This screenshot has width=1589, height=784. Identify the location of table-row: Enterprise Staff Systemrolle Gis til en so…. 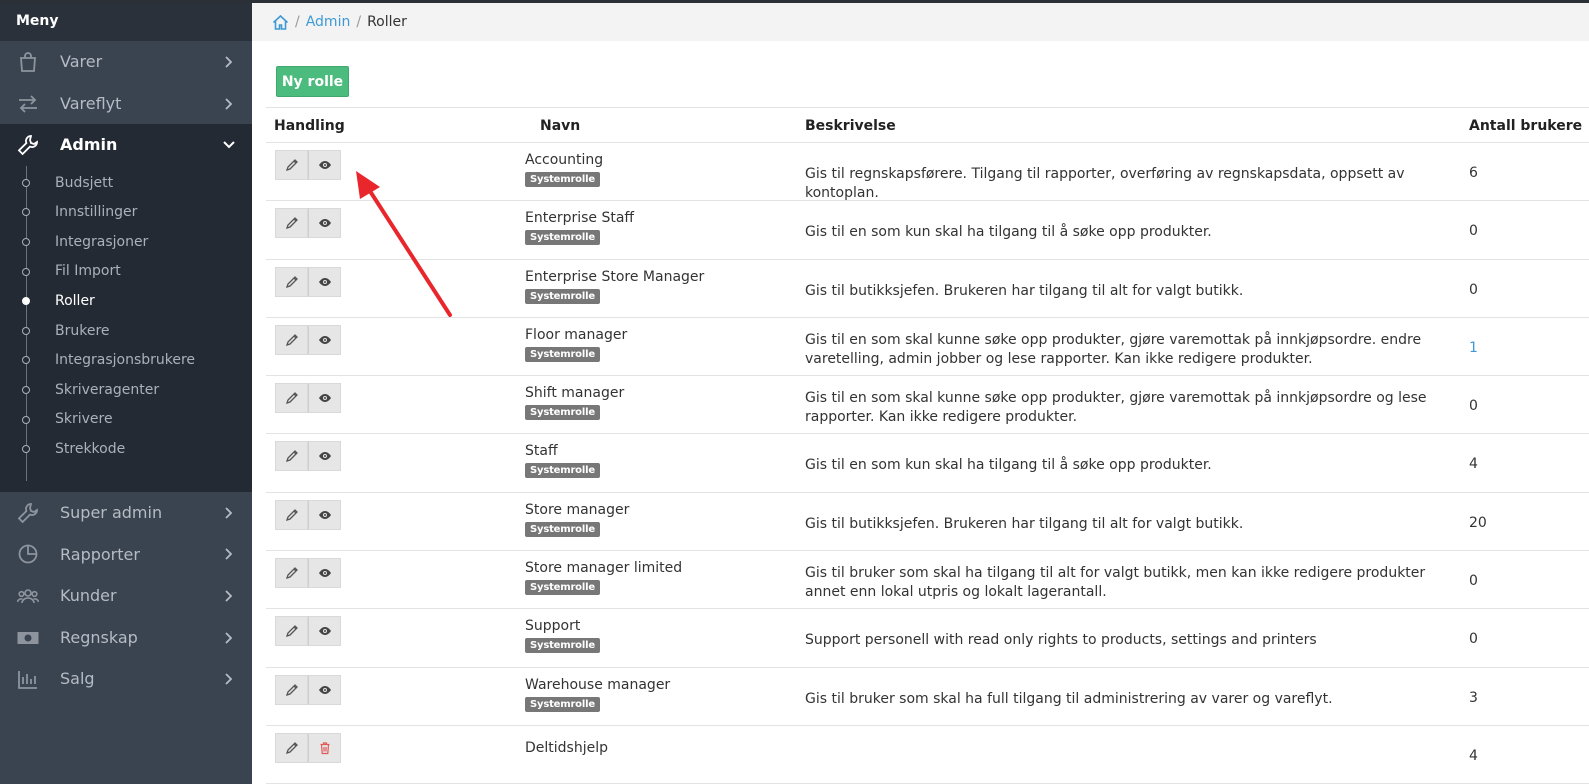
(927, 230).